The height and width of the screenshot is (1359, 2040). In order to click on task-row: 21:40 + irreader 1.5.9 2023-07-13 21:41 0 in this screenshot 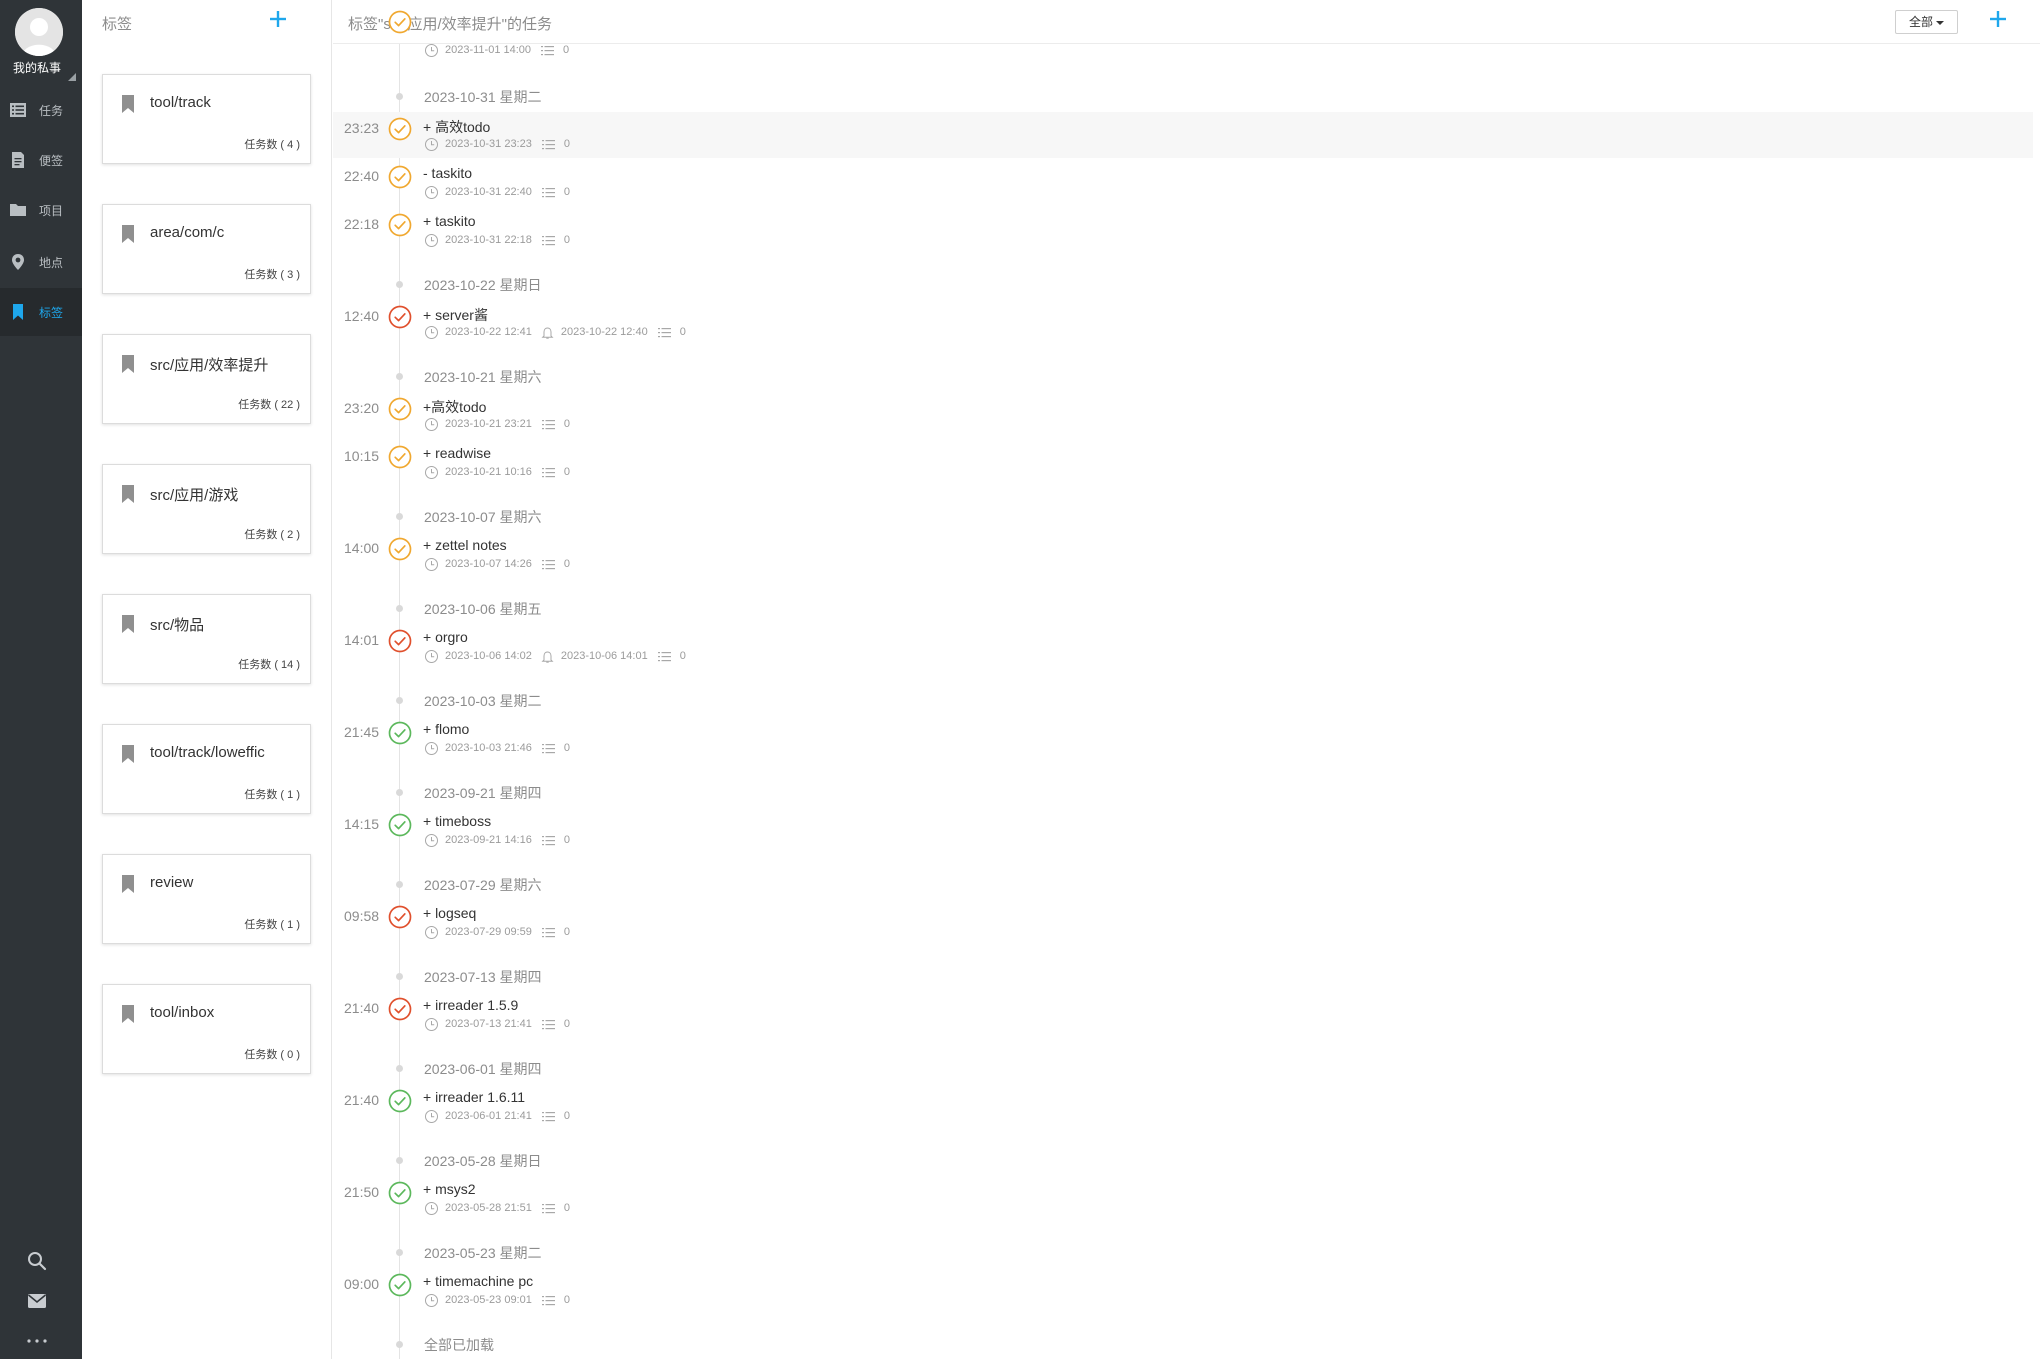, I will do `click(1183, 1015)`.